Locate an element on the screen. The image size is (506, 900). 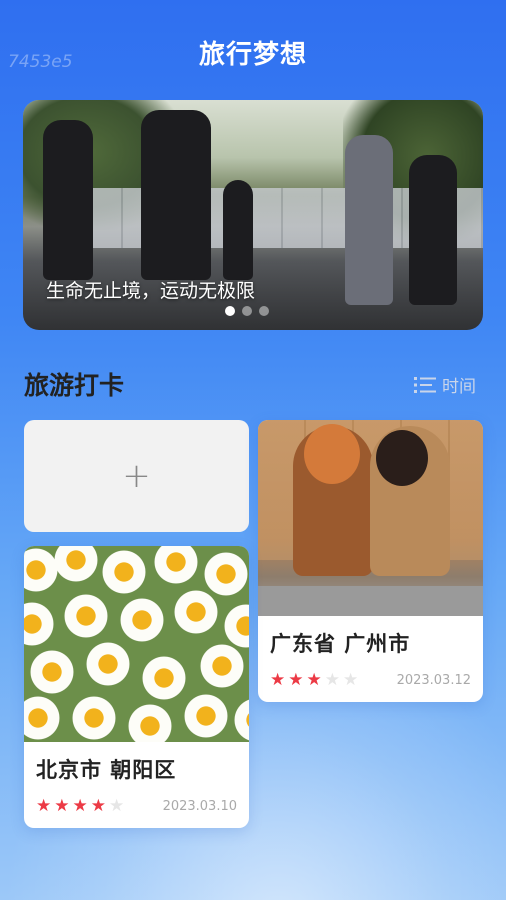
sort-by-time-button: 时间 is located at coordinates (445, 384).